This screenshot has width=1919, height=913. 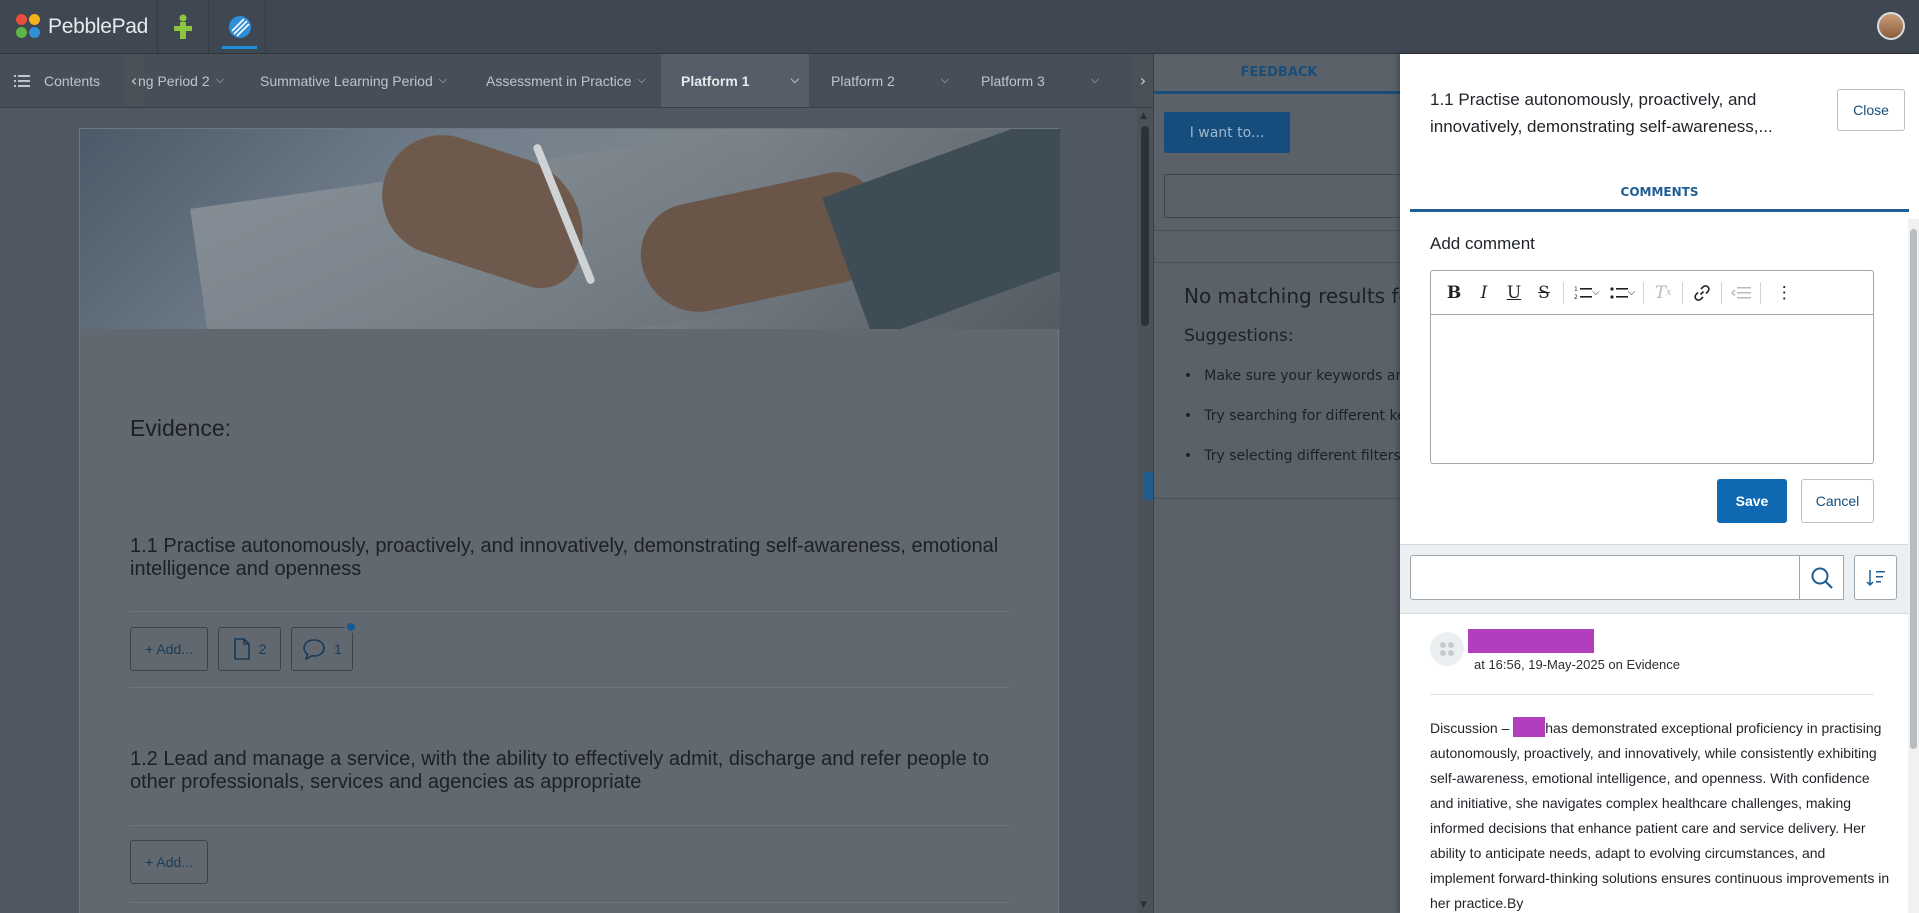 I want to click on tab-platform-1: Platform 1 ⌵, so click(x=735, y=80).